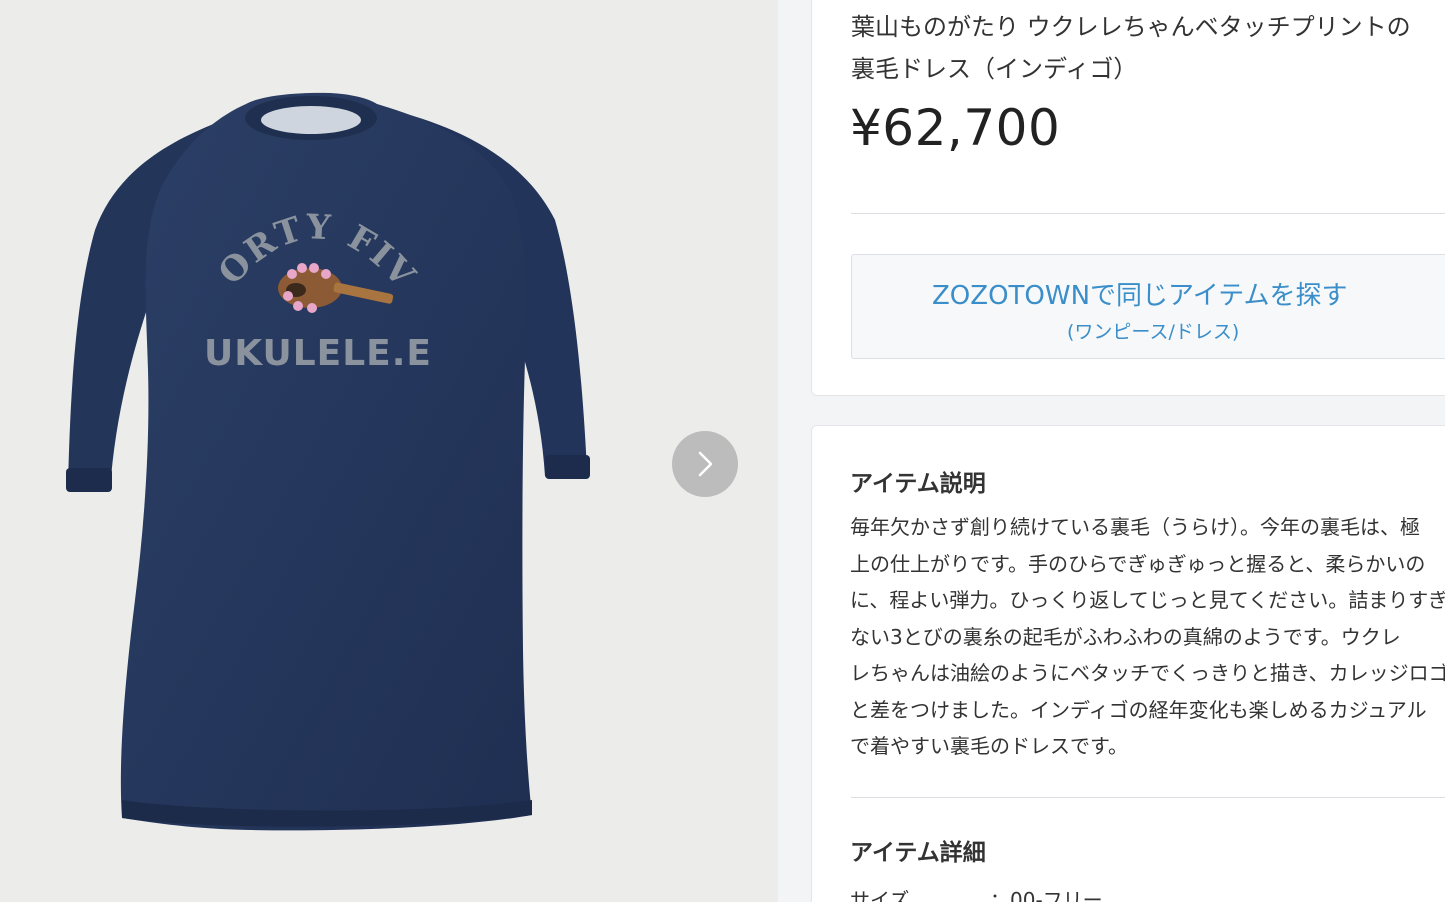 The height and width of the screenshot is (902, 1445). What do you see at coordinates (989, 746) in the screenshot?
I see `description-line: で着やすい裏毛のドレスです。` at bounding box center [989, 746].